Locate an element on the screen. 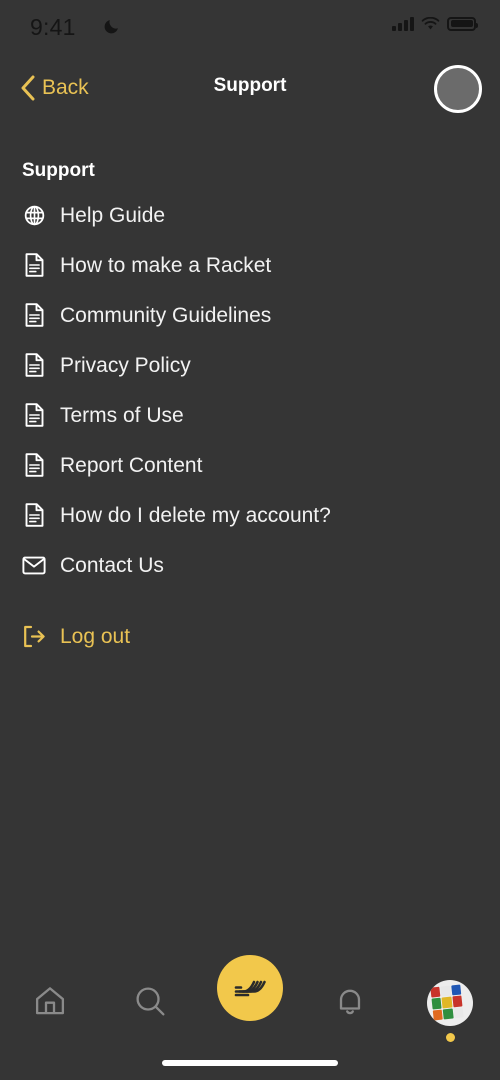 This screenshot has height=1080, width=500. active-tab-indicator is located at coordinates (450, 1037).